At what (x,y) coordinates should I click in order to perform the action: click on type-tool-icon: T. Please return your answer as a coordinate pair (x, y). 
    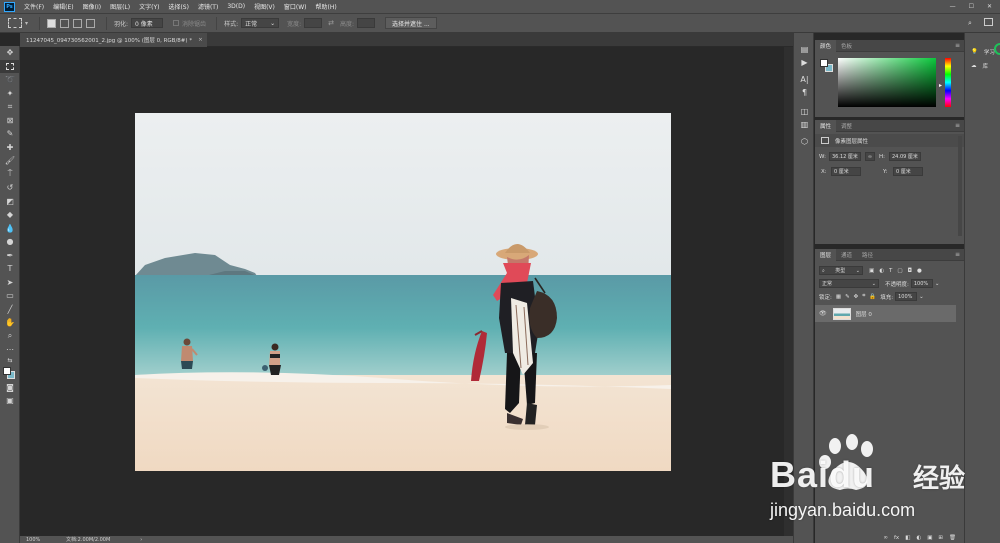
    Looking at the image, I should click on (10, 269).